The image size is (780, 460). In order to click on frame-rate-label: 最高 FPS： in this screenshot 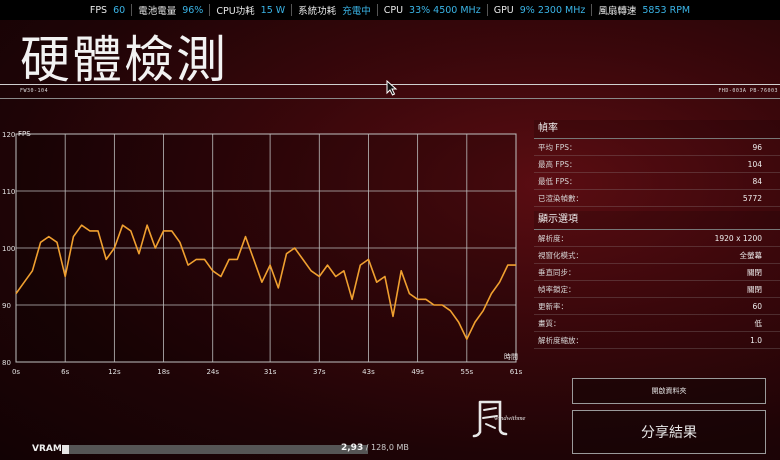, I will do `click(557, 164)`.